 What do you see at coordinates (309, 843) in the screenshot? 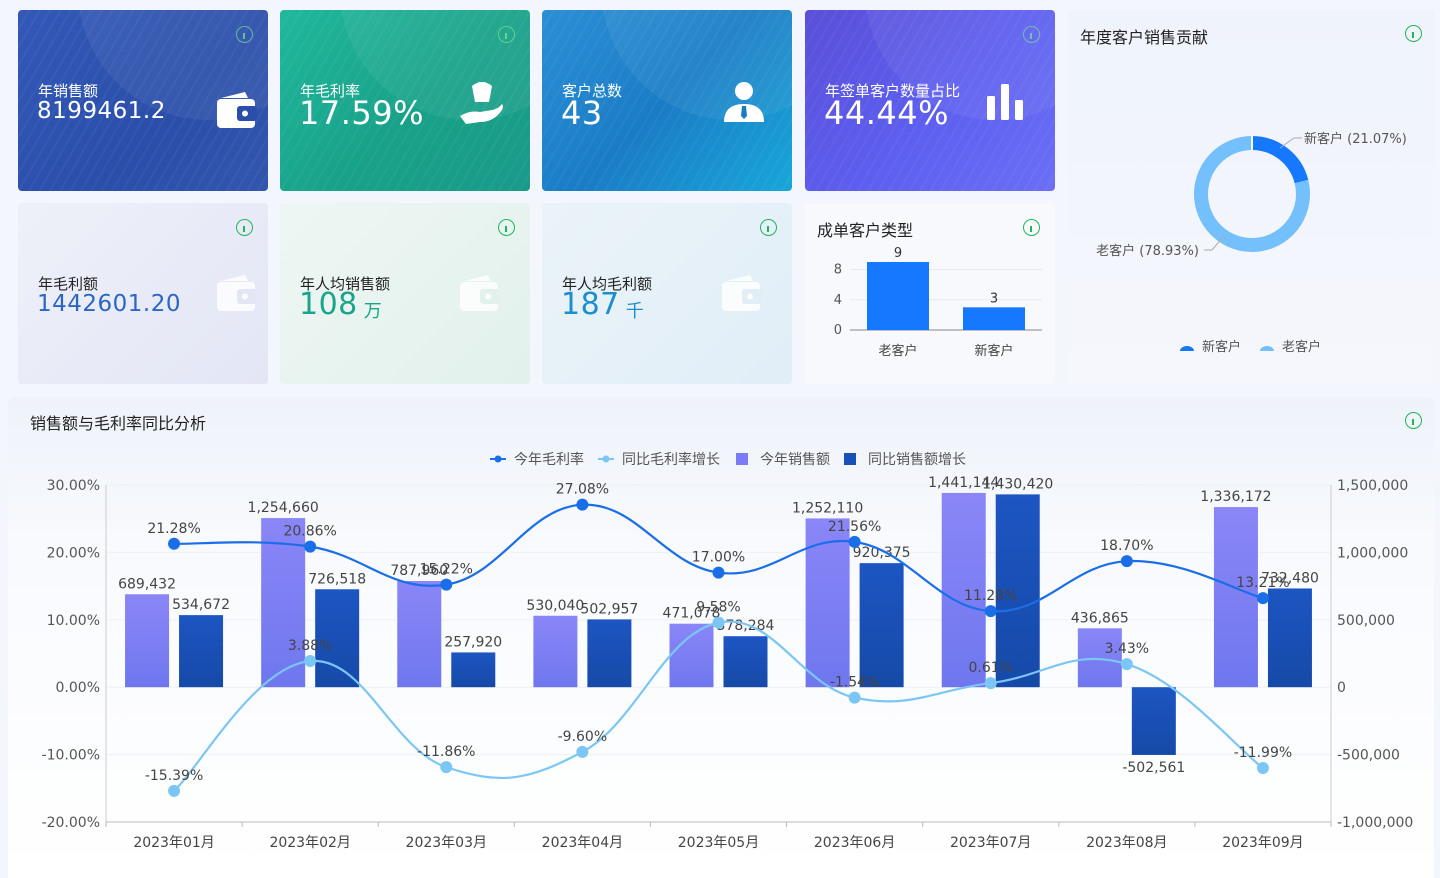
I see `x-tick-label: 2023年02月` at bounding box center [309, 843].